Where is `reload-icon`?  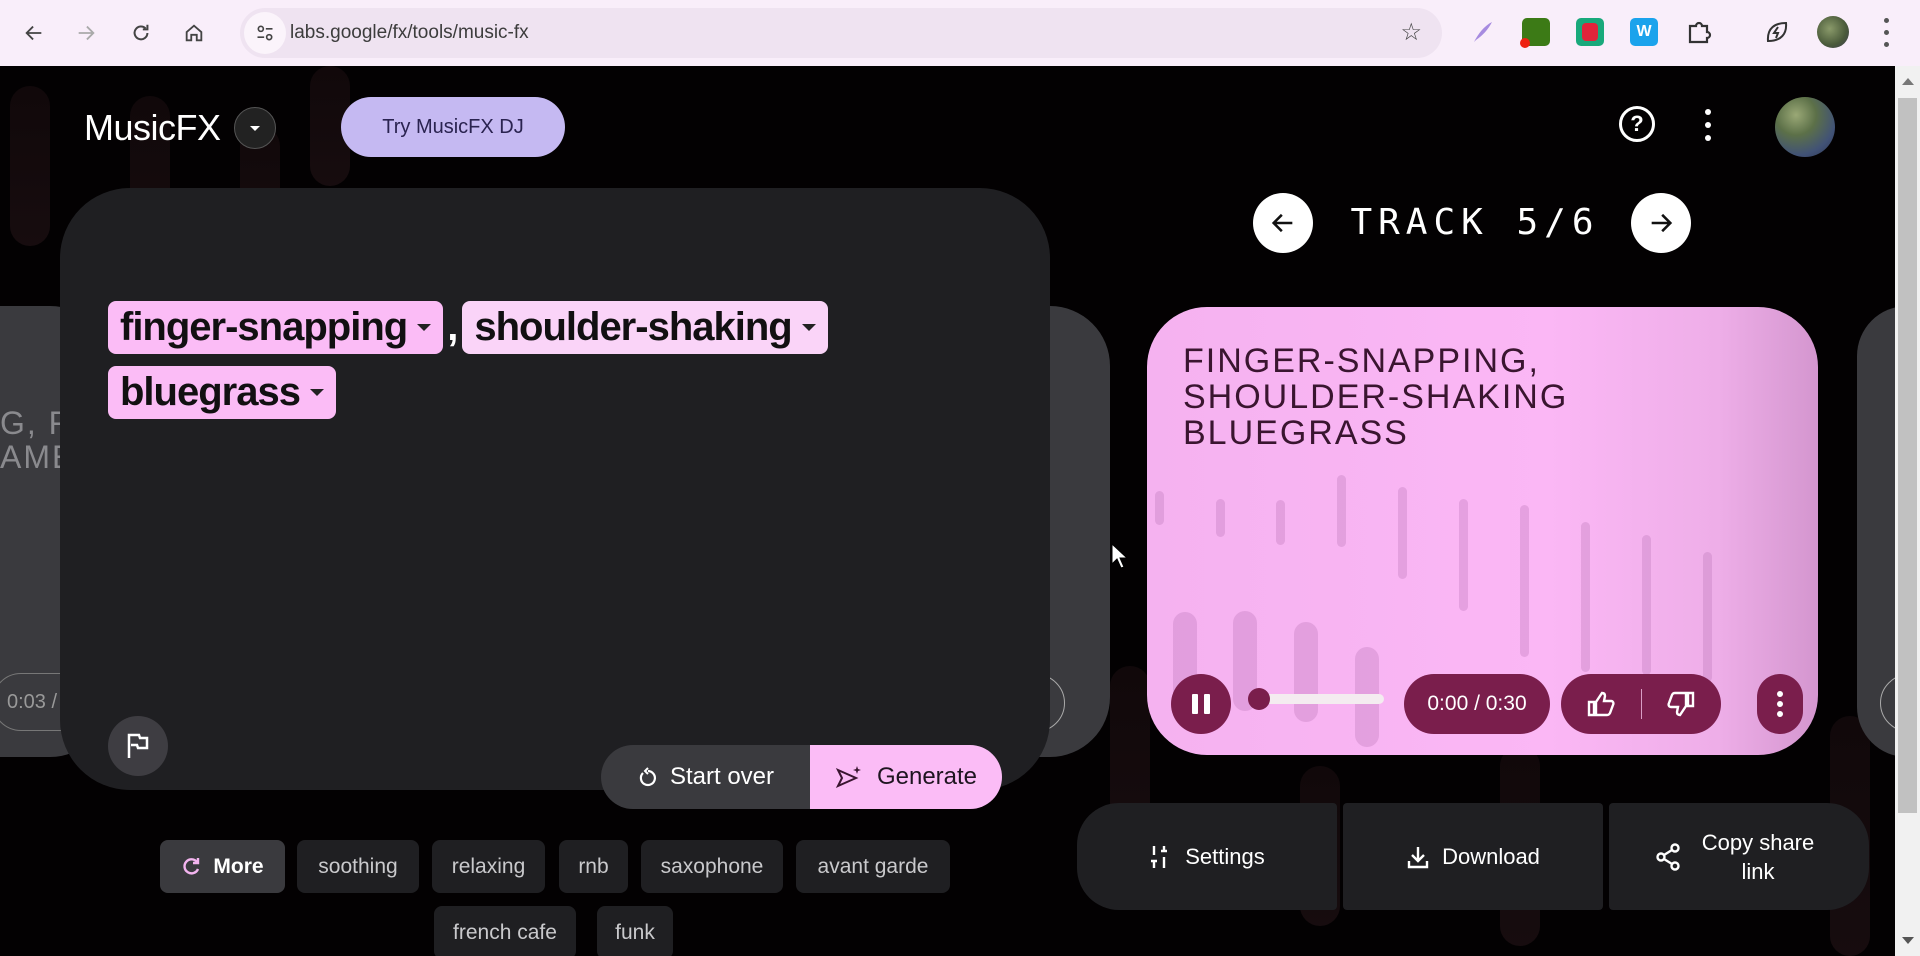 reload-icon is located at coordinates (141, 32).